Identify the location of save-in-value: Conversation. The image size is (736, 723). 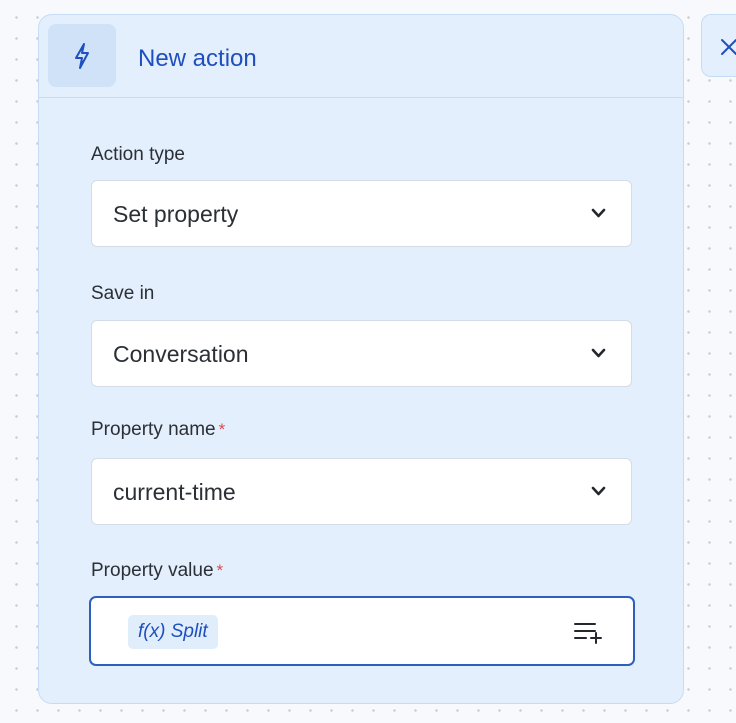
(181, 354).